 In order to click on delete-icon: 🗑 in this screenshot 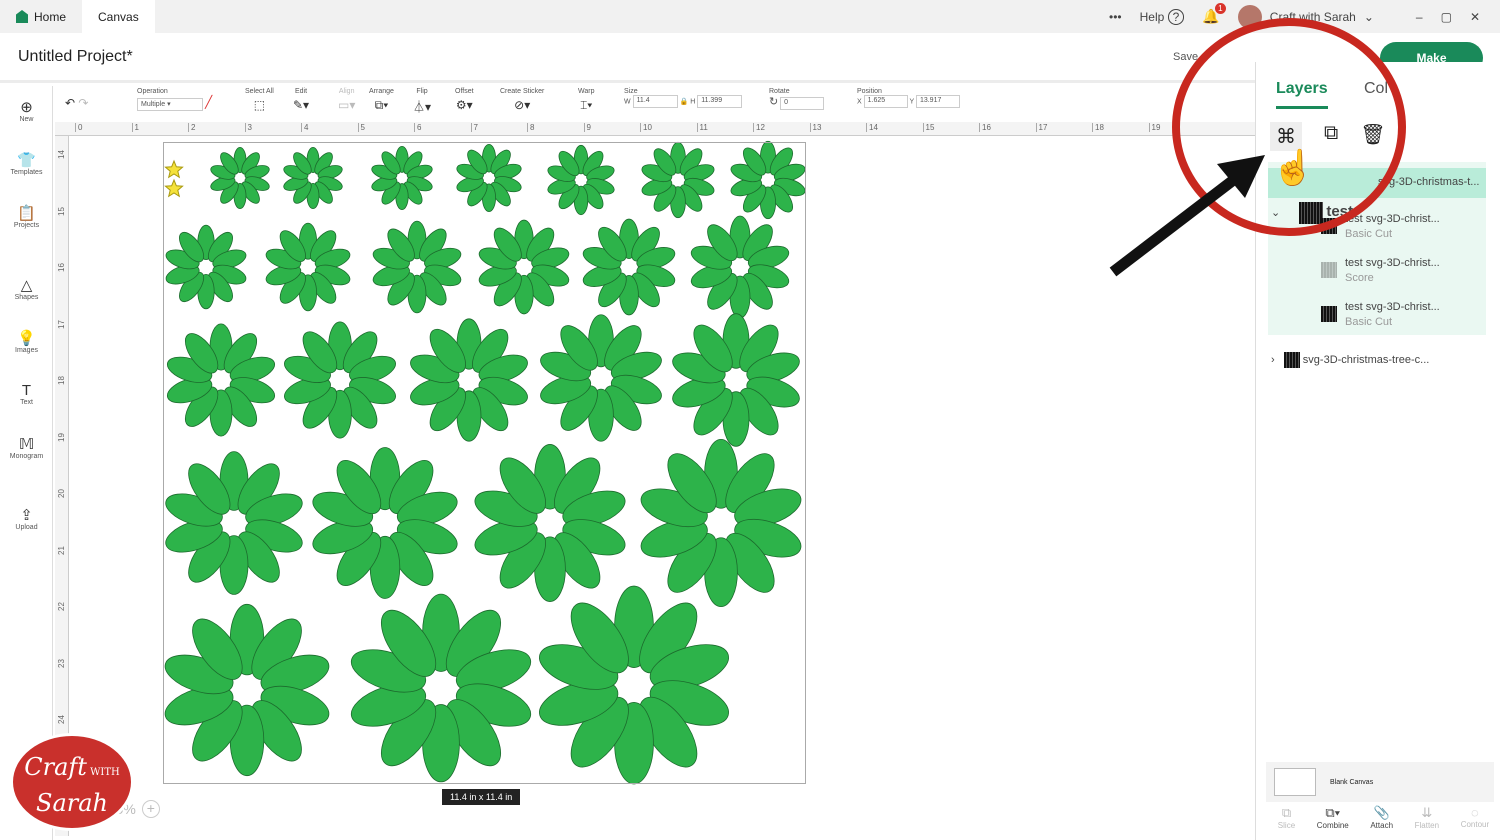, I will do `click(1372, 136)`.